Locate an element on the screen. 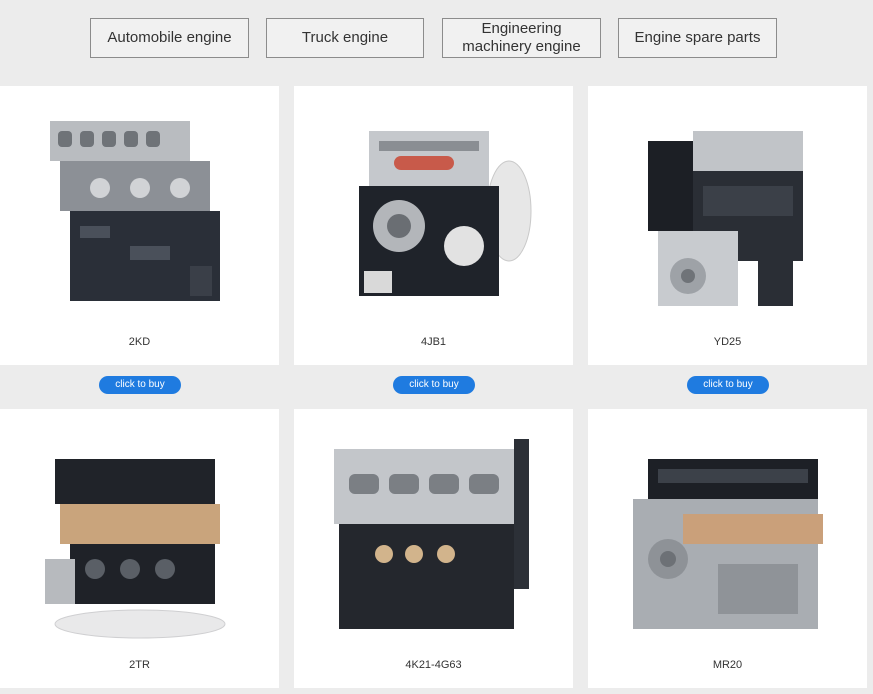  tab-automobile-engine: Automobile engine is located at coordinates (169, 38).